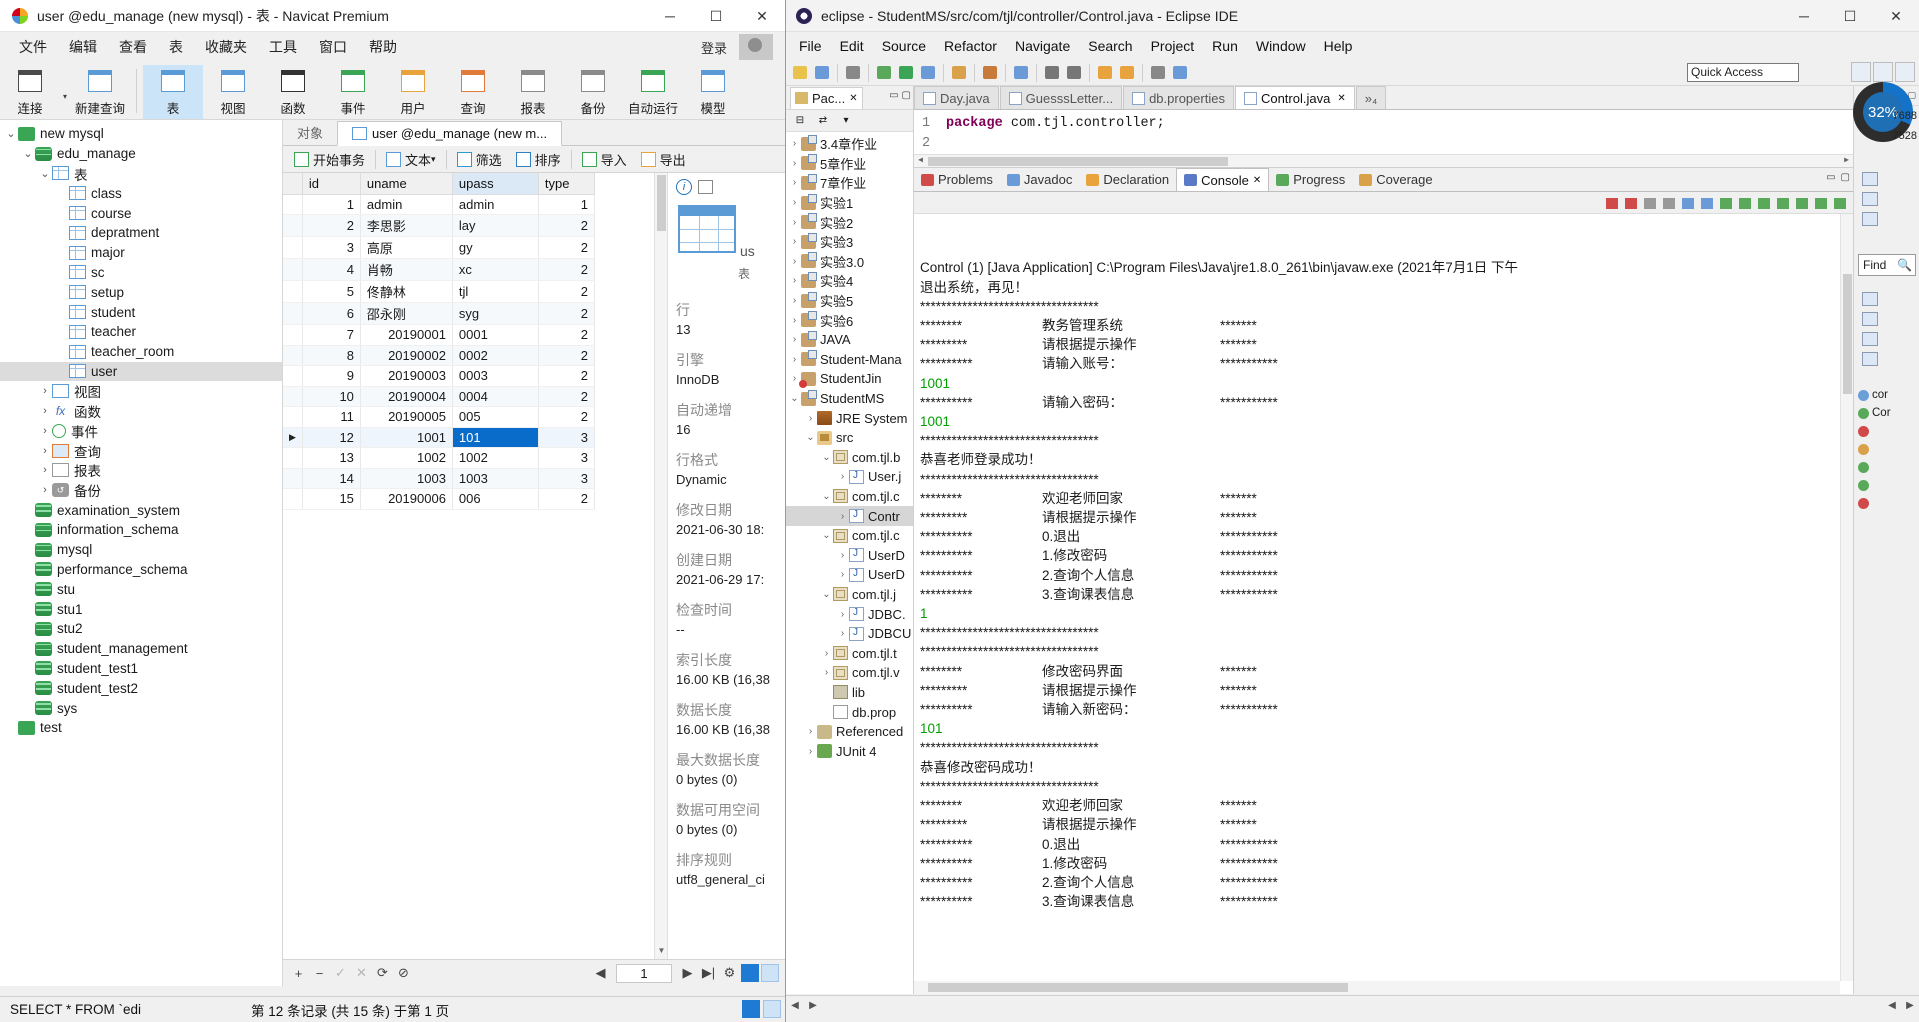 This screenshot has width=1919, height=1022. What do you see at coordinates (1105, 73) in the screenshot?
I see `back-icon` at bounding box center [1105, 73].